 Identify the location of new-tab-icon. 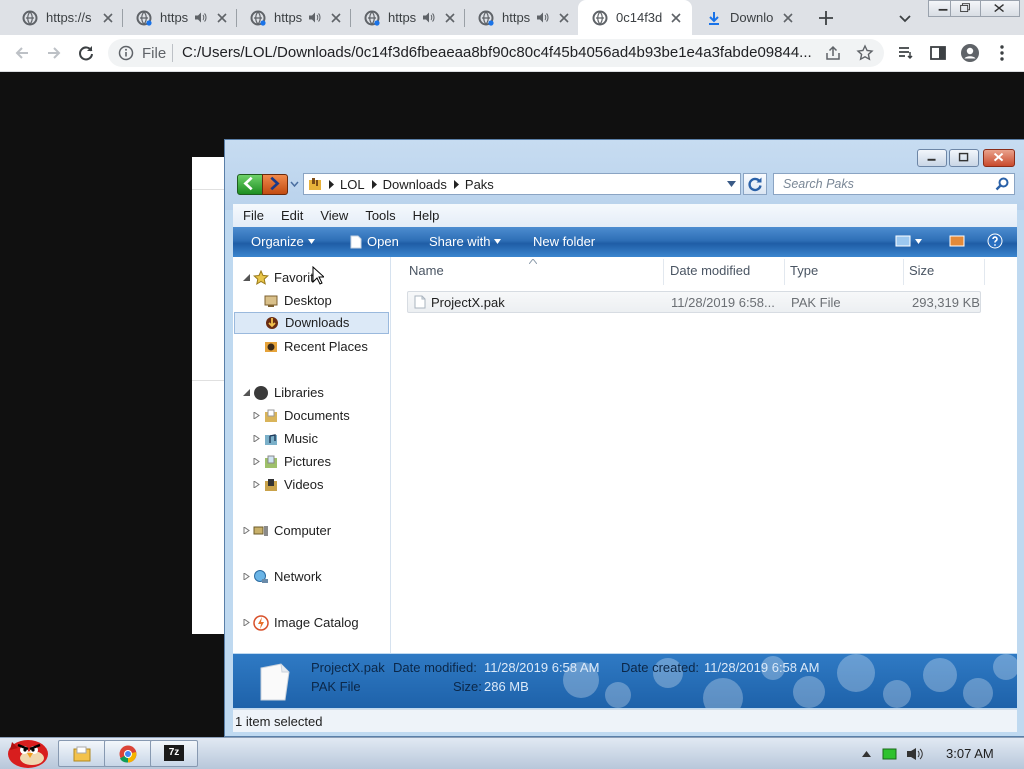
(826, 18).